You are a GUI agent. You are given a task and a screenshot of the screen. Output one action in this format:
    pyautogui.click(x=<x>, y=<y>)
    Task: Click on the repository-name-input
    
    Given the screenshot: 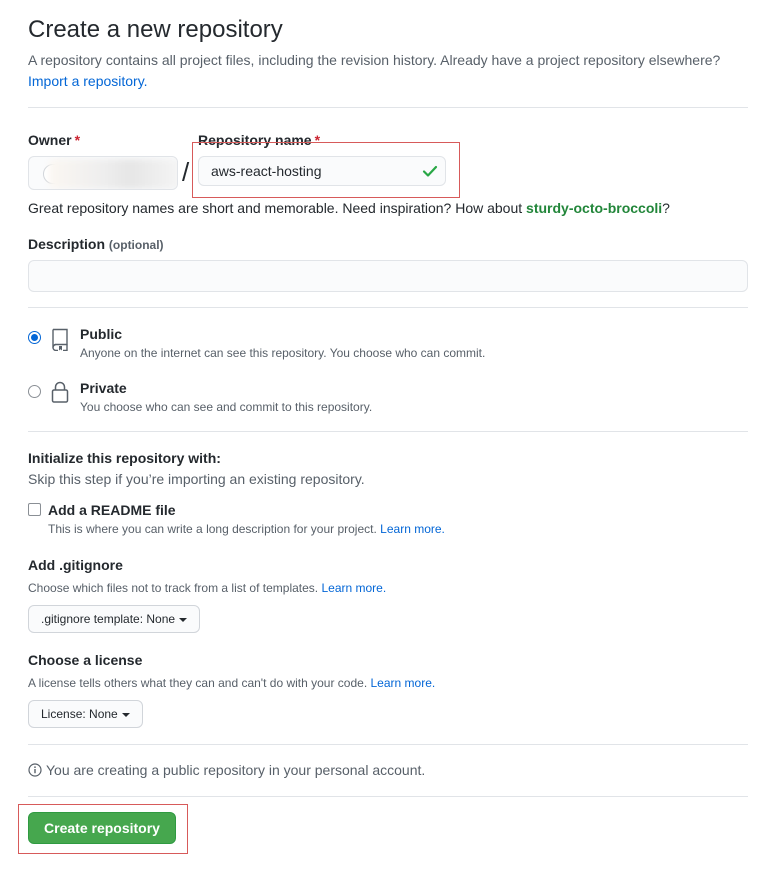 What is the action you would take?
    pyautogui.click(x=322, y=171)
    